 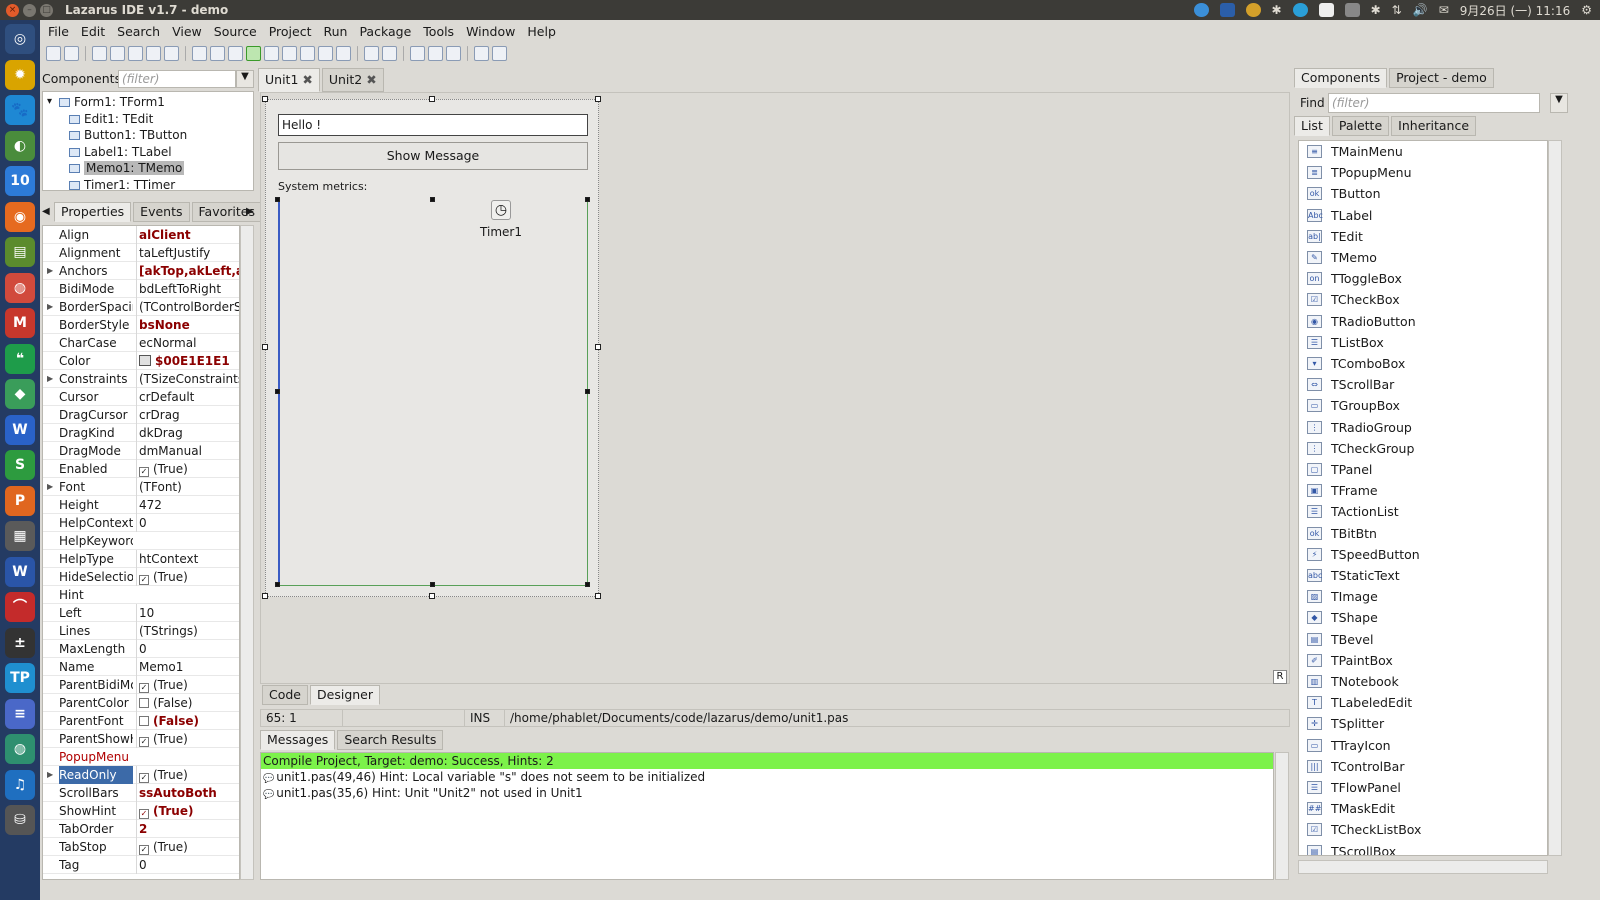 I want to click on component-item: ▤ TBevel, so click(x=1423, y=639).